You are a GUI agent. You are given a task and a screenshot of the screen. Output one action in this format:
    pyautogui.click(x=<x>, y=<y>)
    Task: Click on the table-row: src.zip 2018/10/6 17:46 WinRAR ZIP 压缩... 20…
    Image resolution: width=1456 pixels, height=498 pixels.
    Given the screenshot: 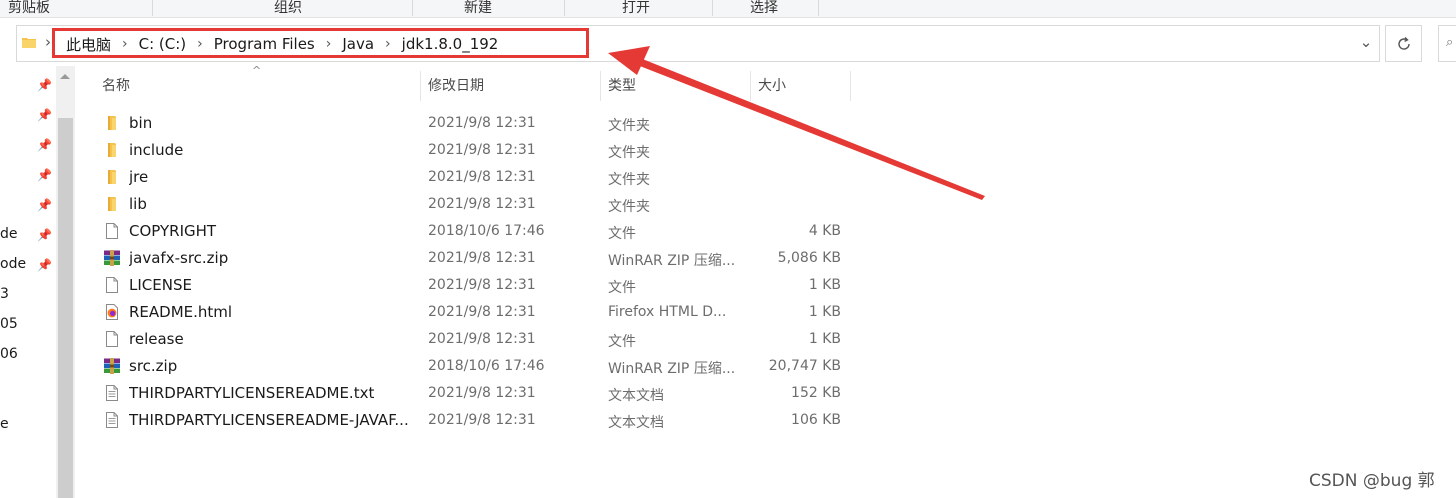 What is the action you would take?
    pyautogui.click(x=475, y=366)
    